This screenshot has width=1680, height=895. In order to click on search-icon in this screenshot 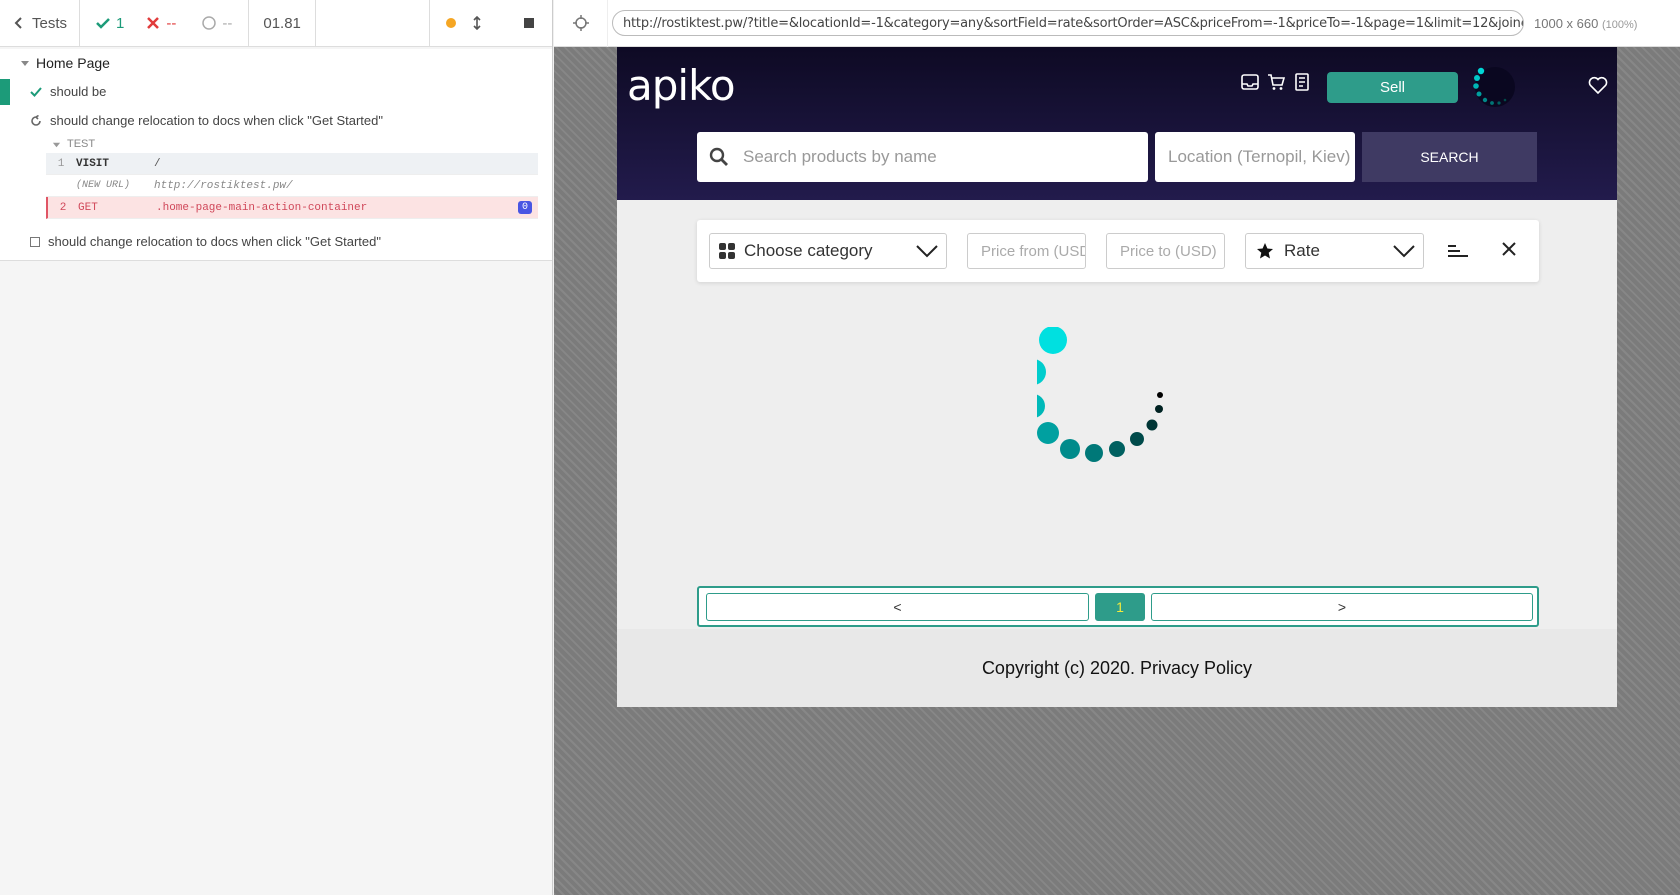, I will do `click(718, 156)`.